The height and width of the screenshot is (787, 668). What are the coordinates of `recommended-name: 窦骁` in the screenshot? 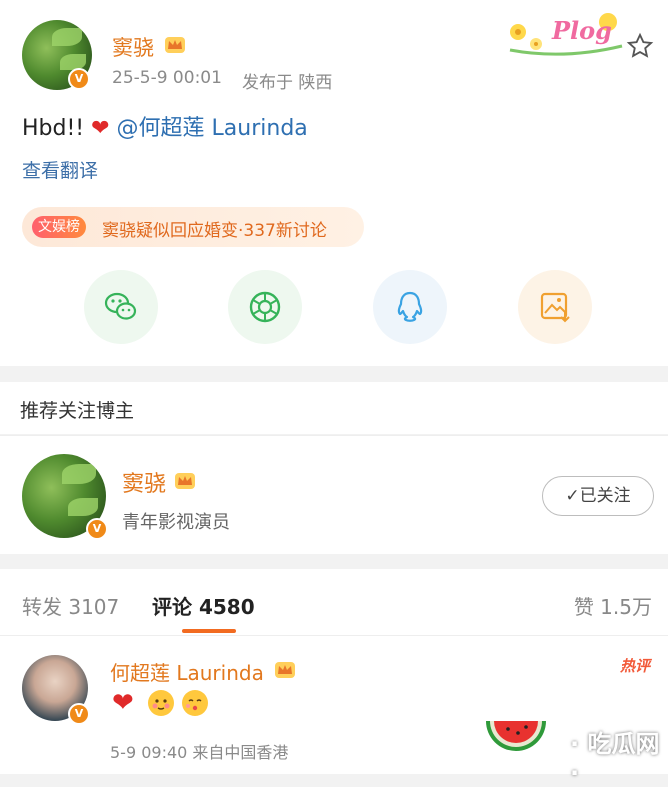 It's located at (144, 482).